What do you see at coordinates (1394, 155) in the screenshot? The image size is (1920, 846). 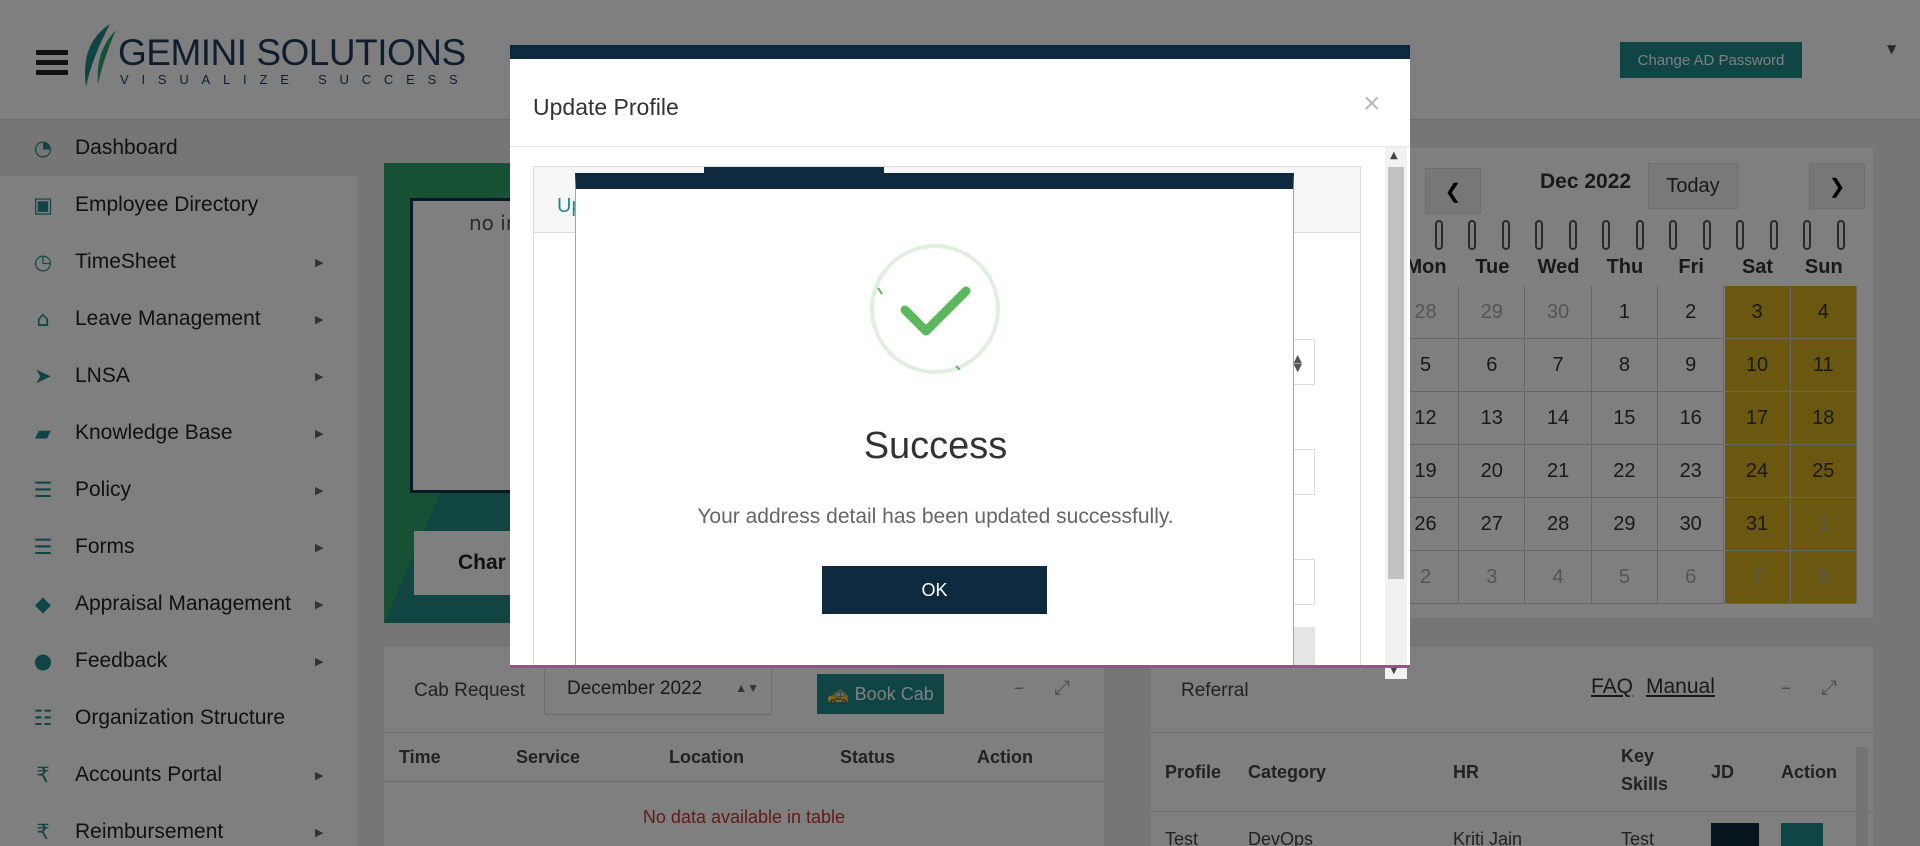 I see `scroll-up-icon: ▲` at bounding box center [1394, 155].